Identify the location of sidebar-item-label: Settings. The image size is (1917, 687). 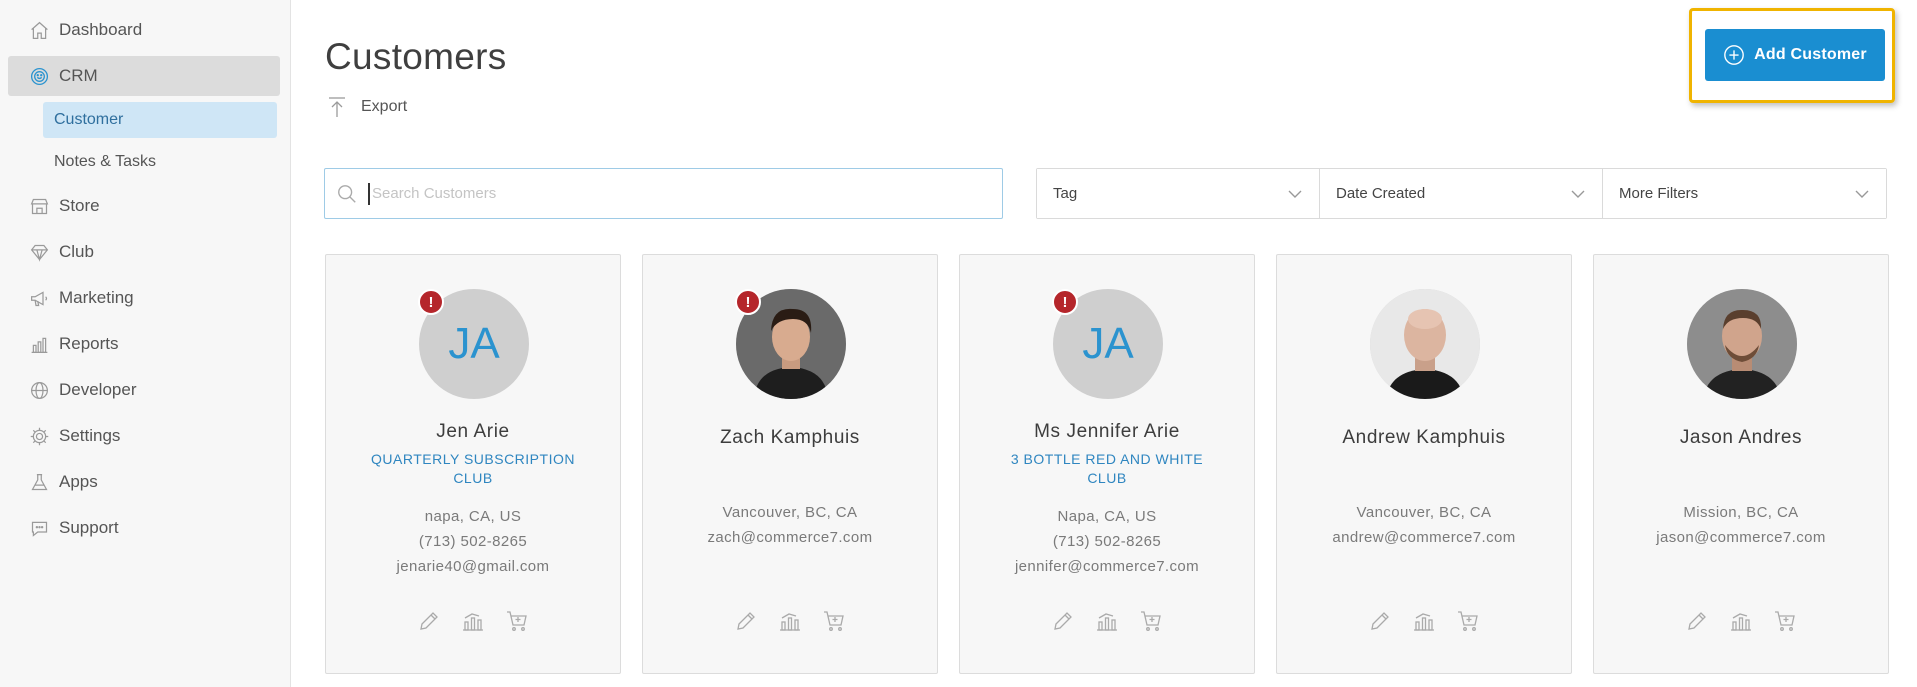
(90, 435).